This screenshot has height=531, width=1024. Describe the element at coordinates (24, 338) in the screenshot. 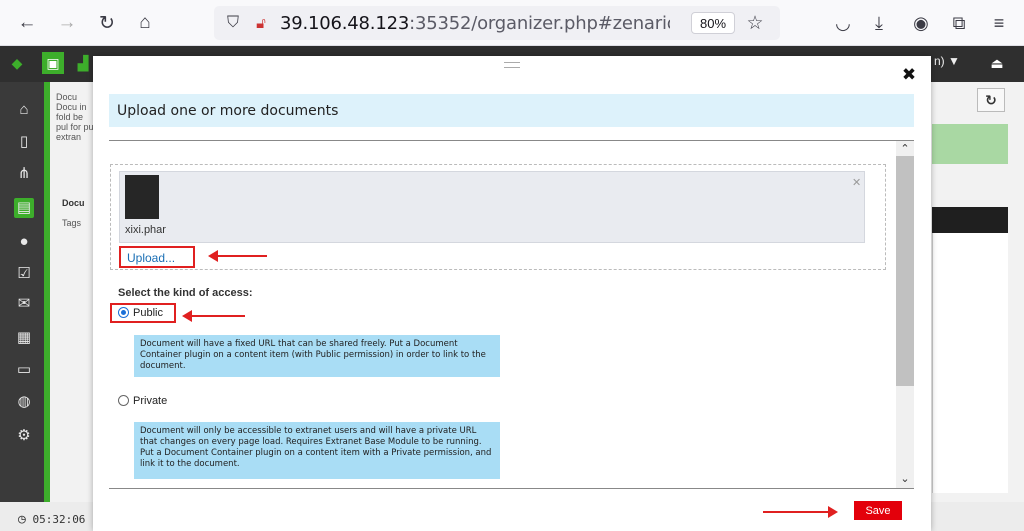

I see `layout-nav-icon: ▦` at that location.